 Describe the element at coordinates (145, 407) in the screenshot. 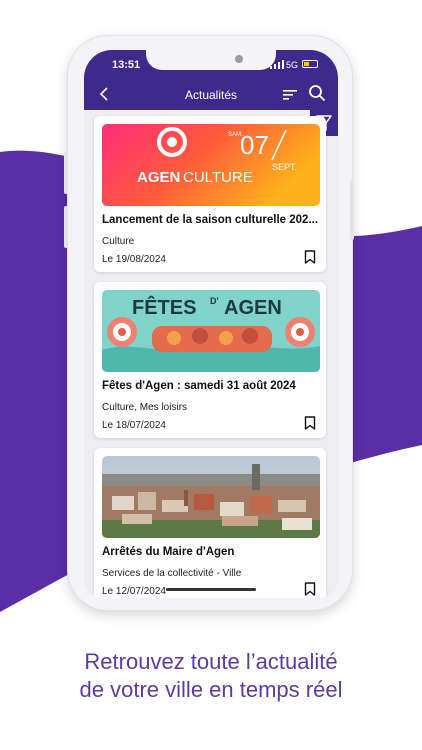

I see `news-category: Culture, Mes loisirs` at that location.